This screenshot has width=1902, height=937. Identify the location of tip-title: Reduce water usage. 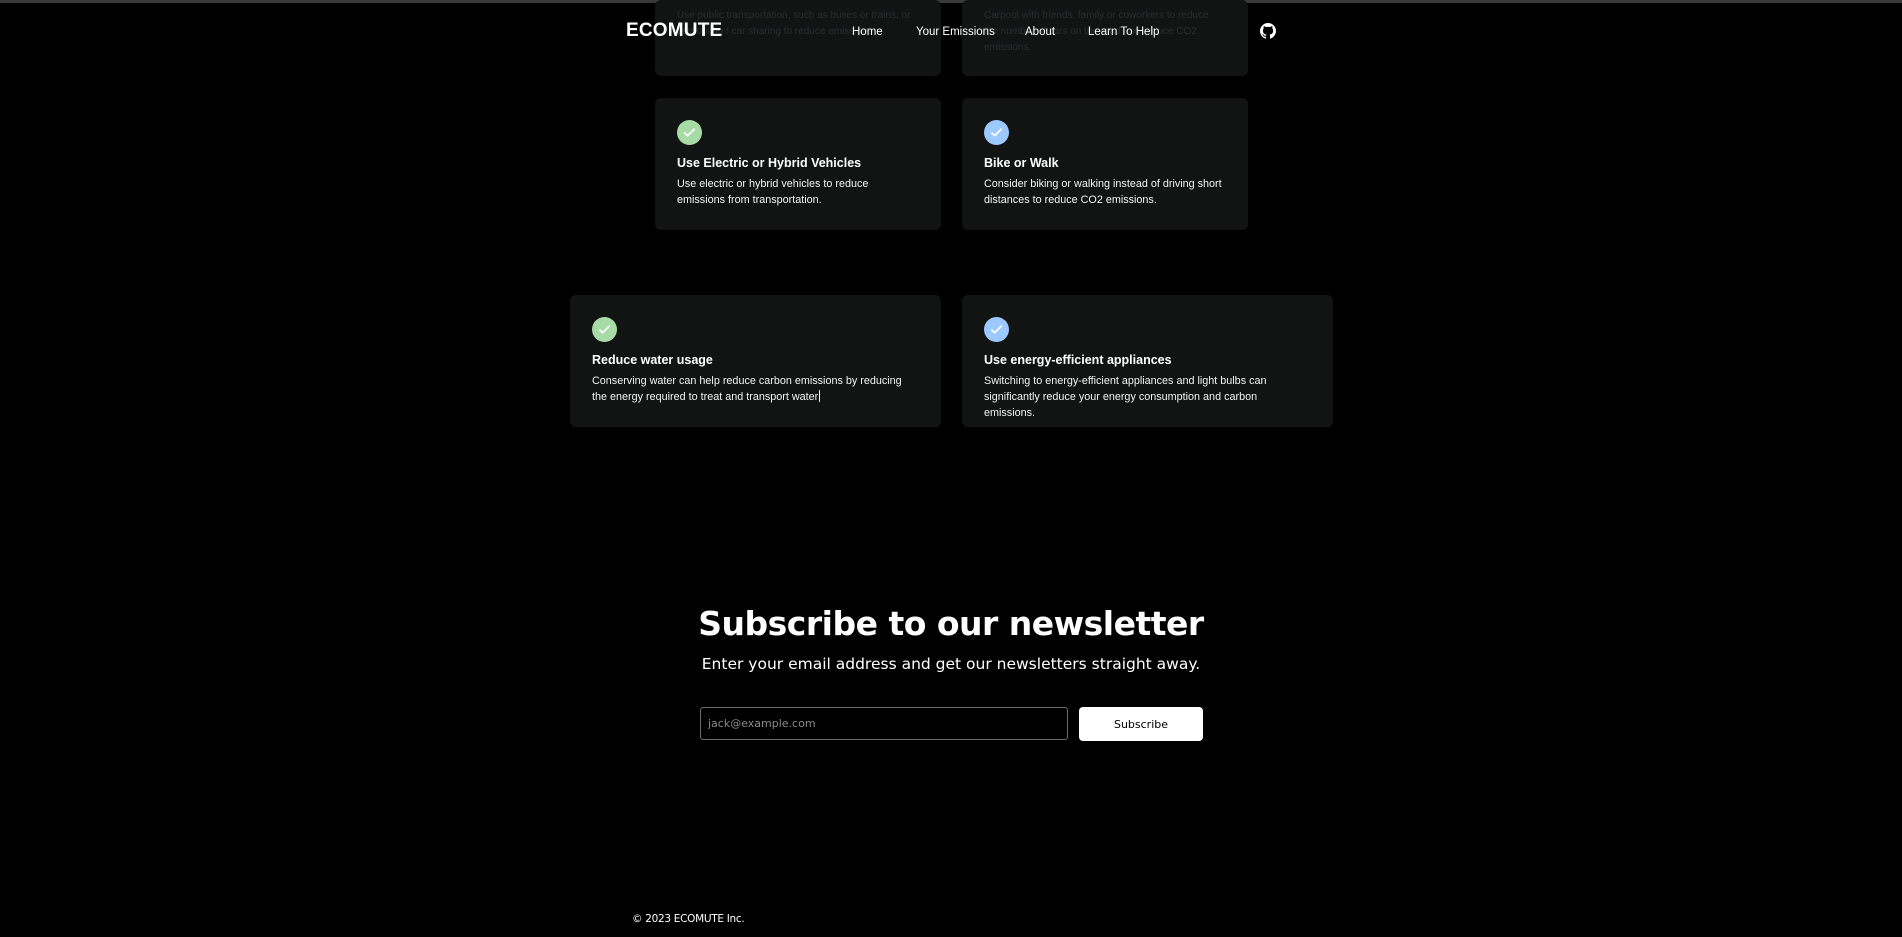
(652, 360).